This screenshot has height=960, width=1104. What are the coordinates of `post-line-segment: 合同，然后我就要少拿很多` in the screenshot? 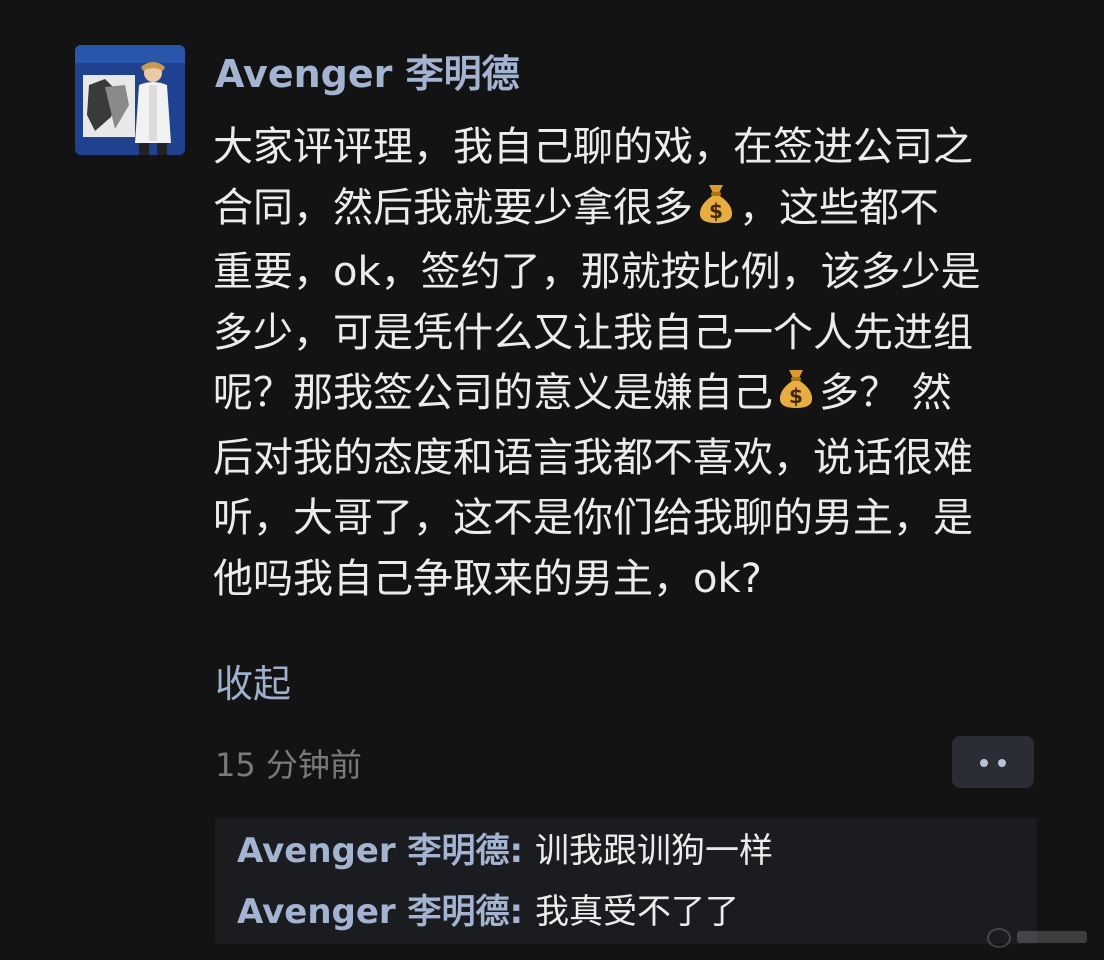 It's located at (453, 207).